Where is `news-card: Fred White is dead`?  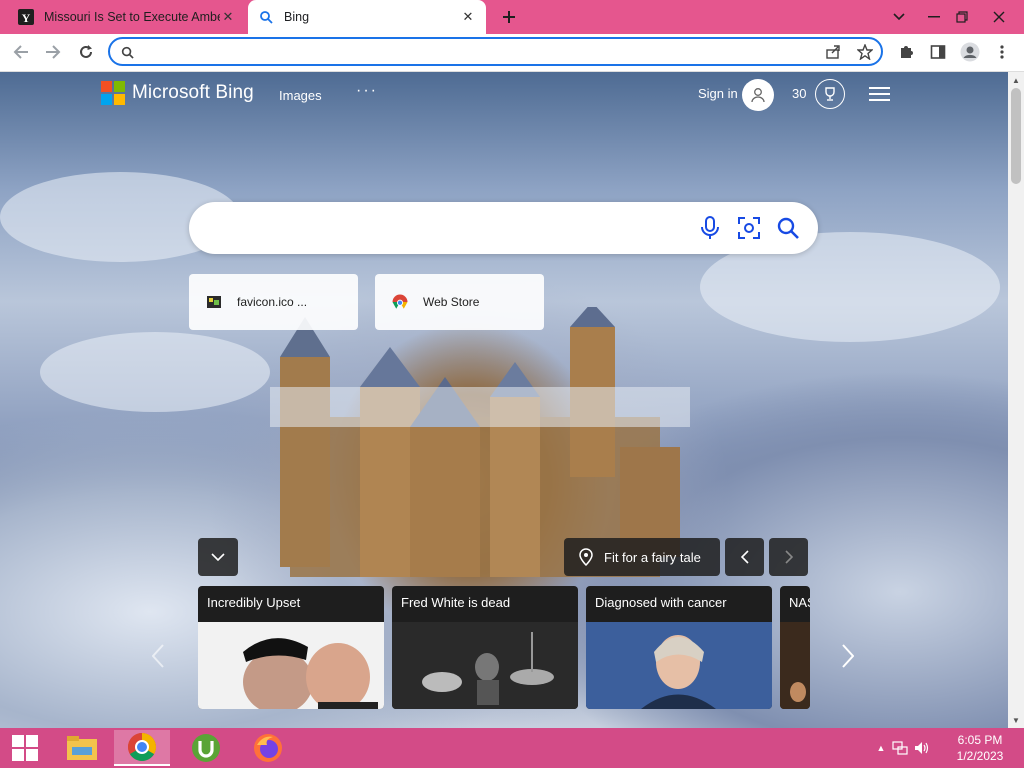 news-card: Fred White is dead is located at coordinates (485, 647).